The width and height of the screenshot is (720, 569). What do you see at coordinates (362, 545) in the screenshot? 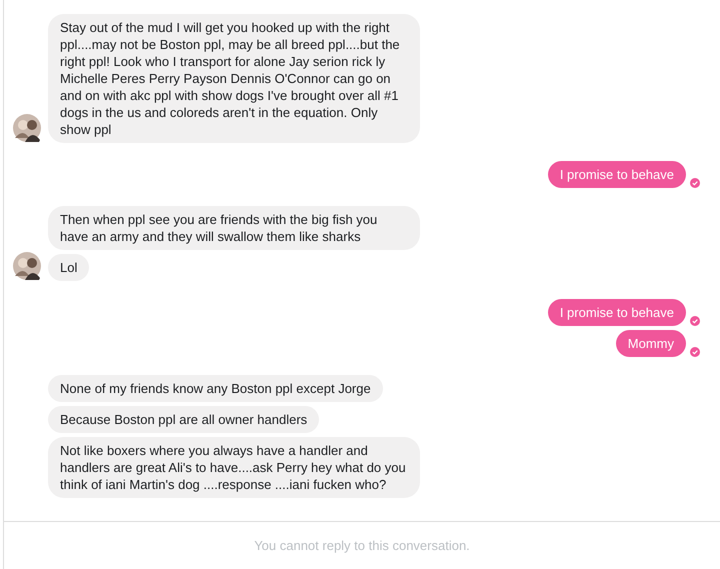
I see `cannot-reply-notice: You cannot reply to this conversation.` at bounding box center [362, 545].